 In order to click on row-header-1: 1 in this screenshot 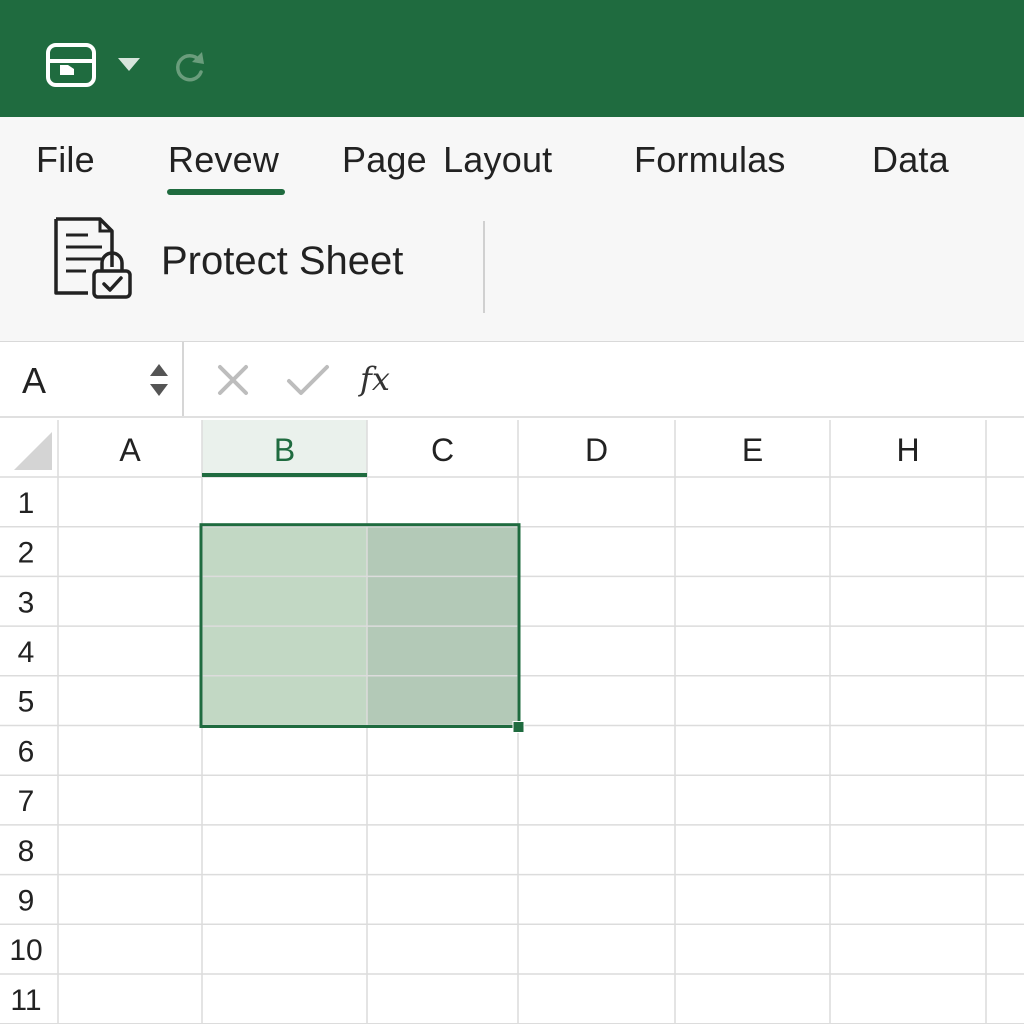, I will do `click(26, 503)`.